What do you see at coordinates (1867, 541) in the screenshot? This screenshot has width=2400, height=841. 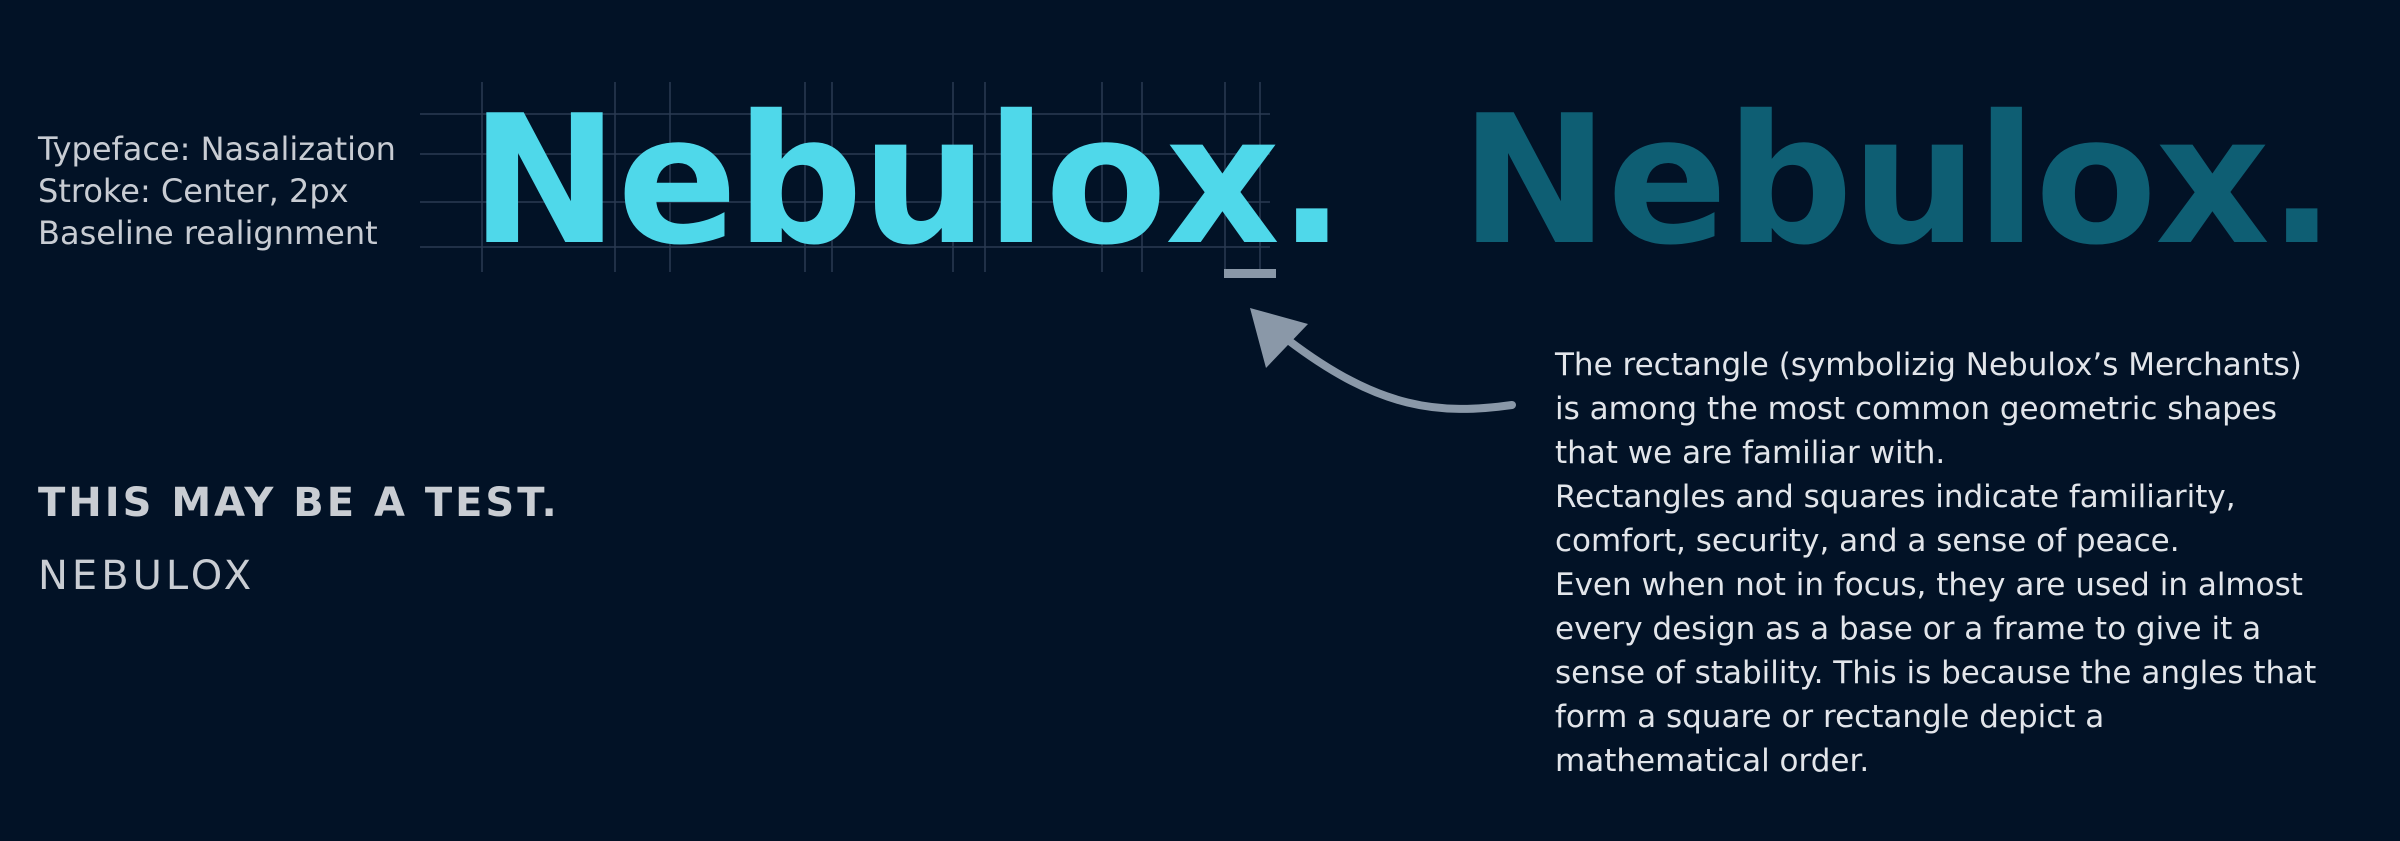 I see `description-line: comfort, security, and a sense of peace.` at bounding box center [1867, 541].